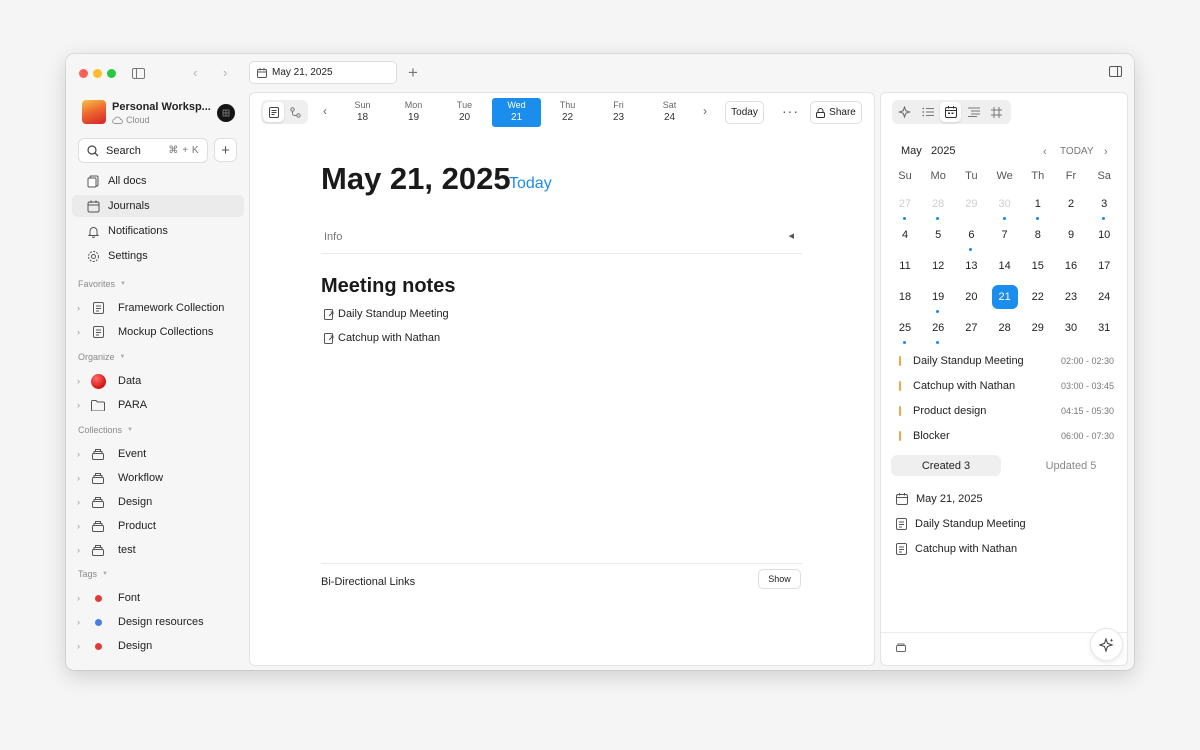  I want to click on week-day: Tue 20, so click(464, 112).